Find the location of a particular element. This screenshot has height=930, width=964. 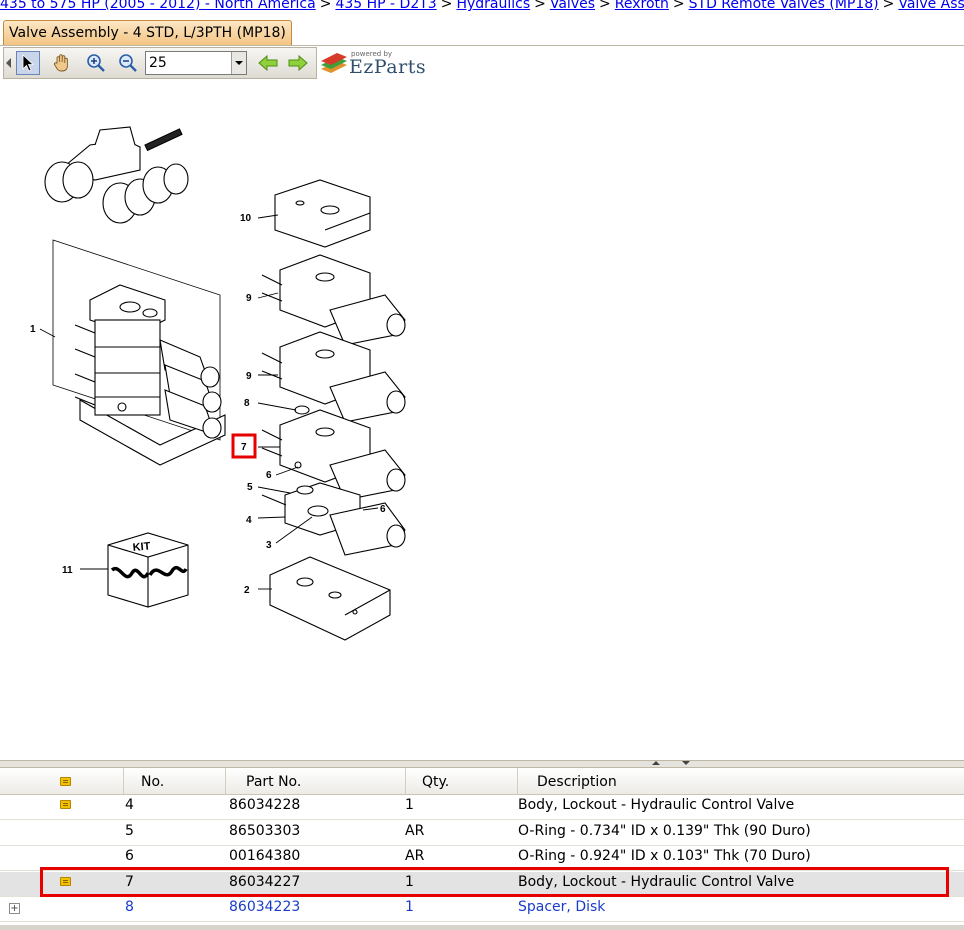

zoom-level-select: 25 is located at coordinates (196, 63).